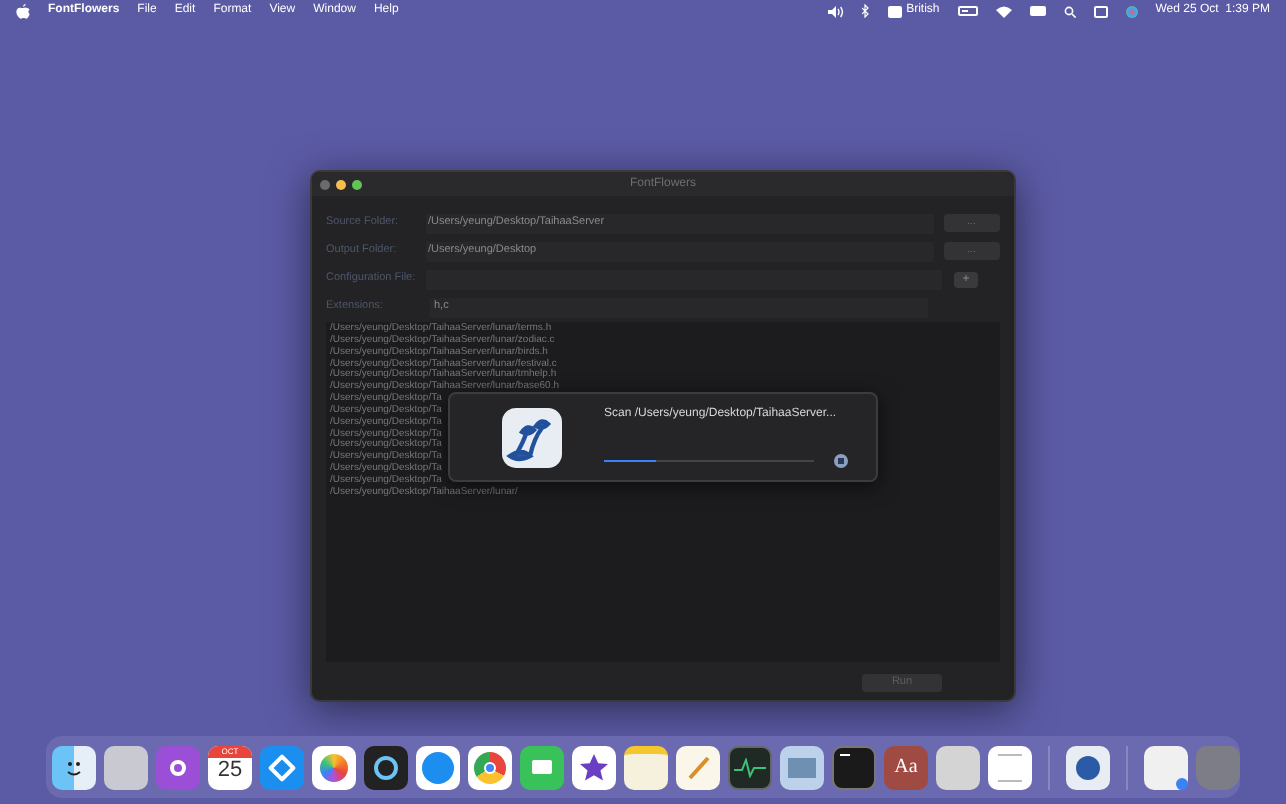 This screenshot has height=804, width=1286. Describe the element at coordinates (646, 767) in the screenshot. I see `notes-icon` at that location.